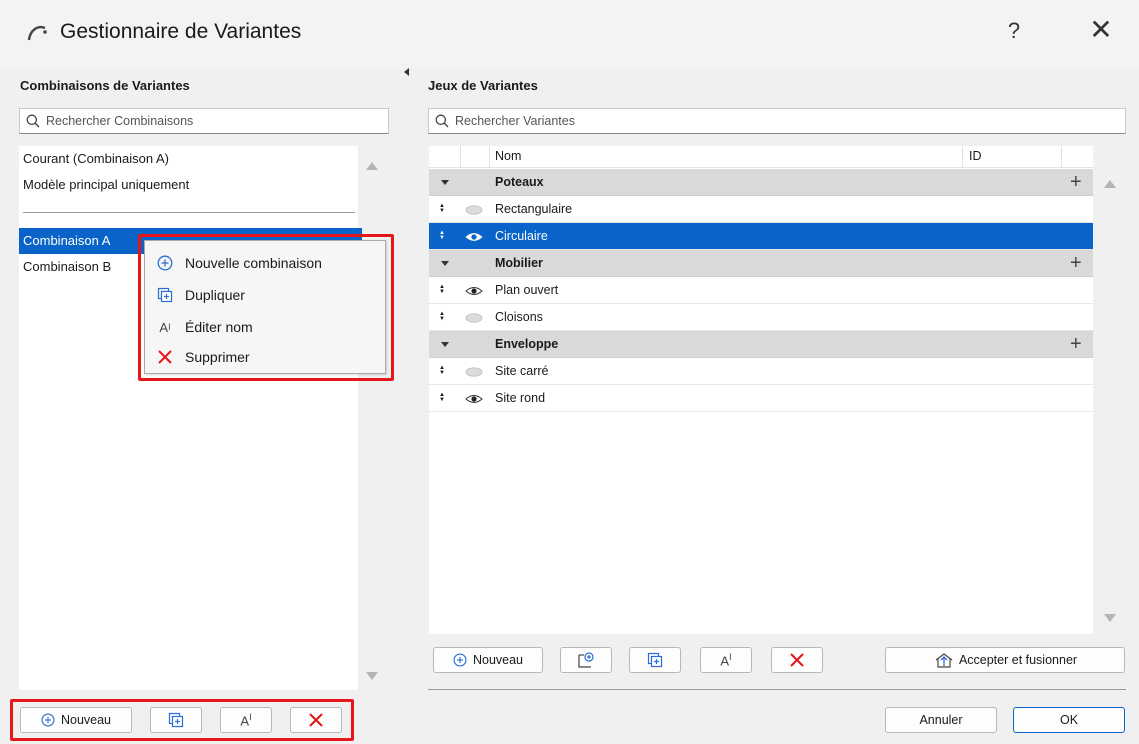 This screenshot has height=744, width=1139. What do you see at coordinates (1018, 660) in the screenshot?
I see `button-label: Accepter et fusionner` at bounding box center [1018, 660].